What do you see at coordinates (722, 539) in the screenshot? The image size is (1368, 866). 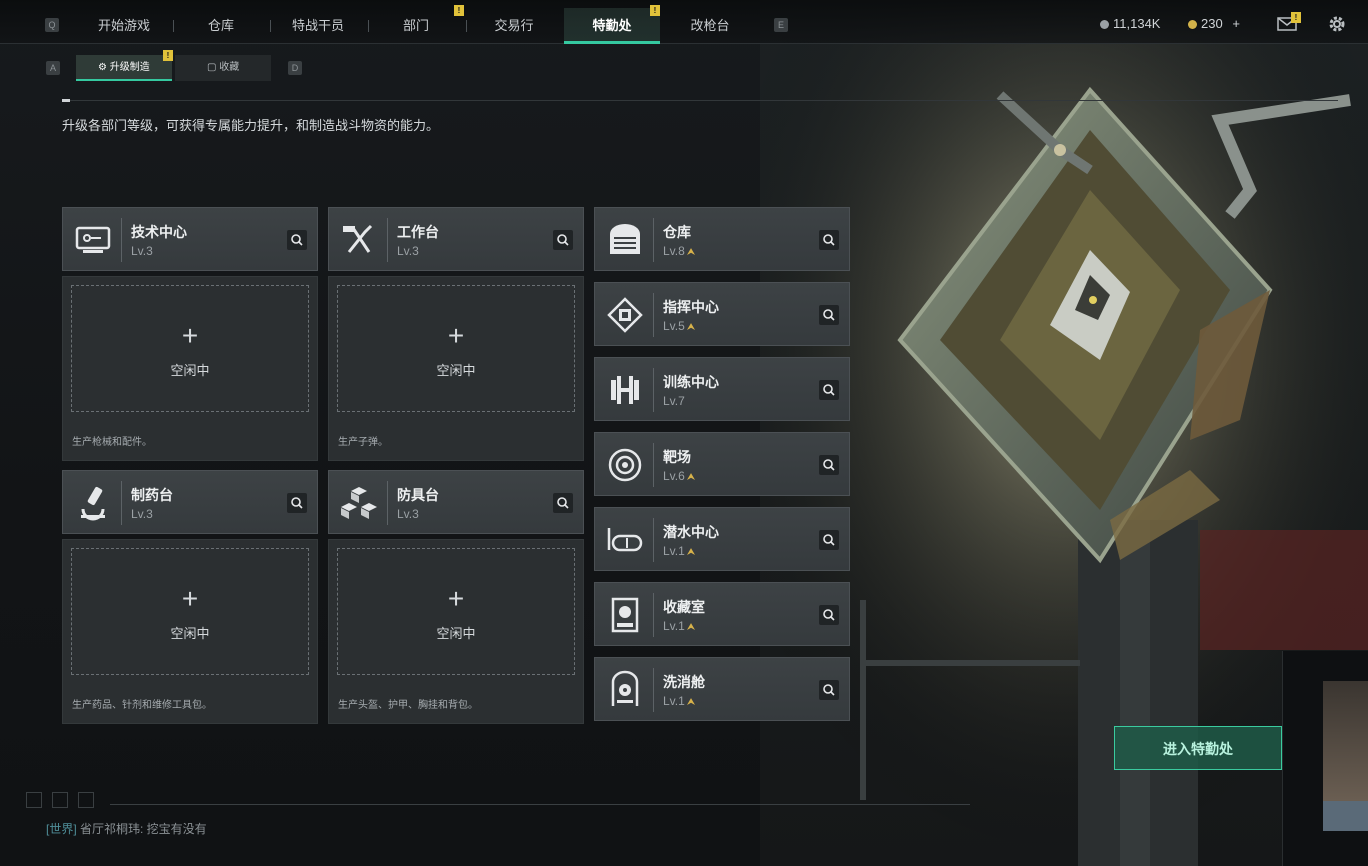 I see `facility-card-diving-center: 潜水中心 Lv.1 ⮝` at bounding box center [722, 539].